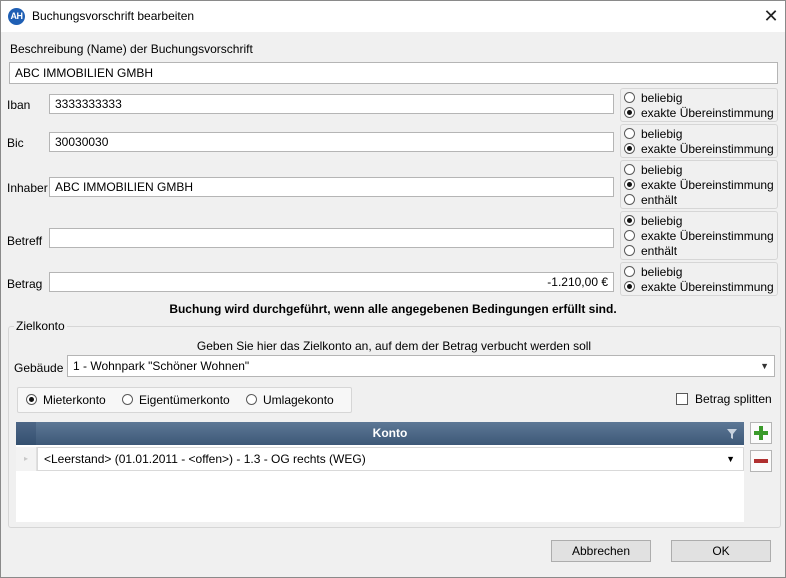 The image size is (786, 578). I want to click on iban-option-exakt: exakte Übereinstimmung, so click(699, 112).